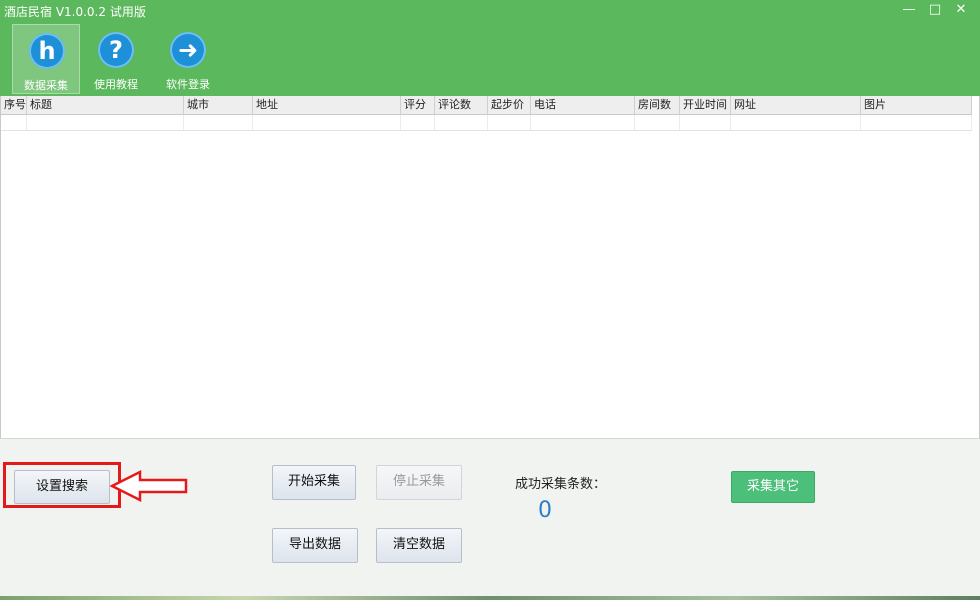 This screenshot has width=980, height=600. Describe the element at coordinates (62, 485) in the screenshot. I see `annotation-highlight-box` at that location.